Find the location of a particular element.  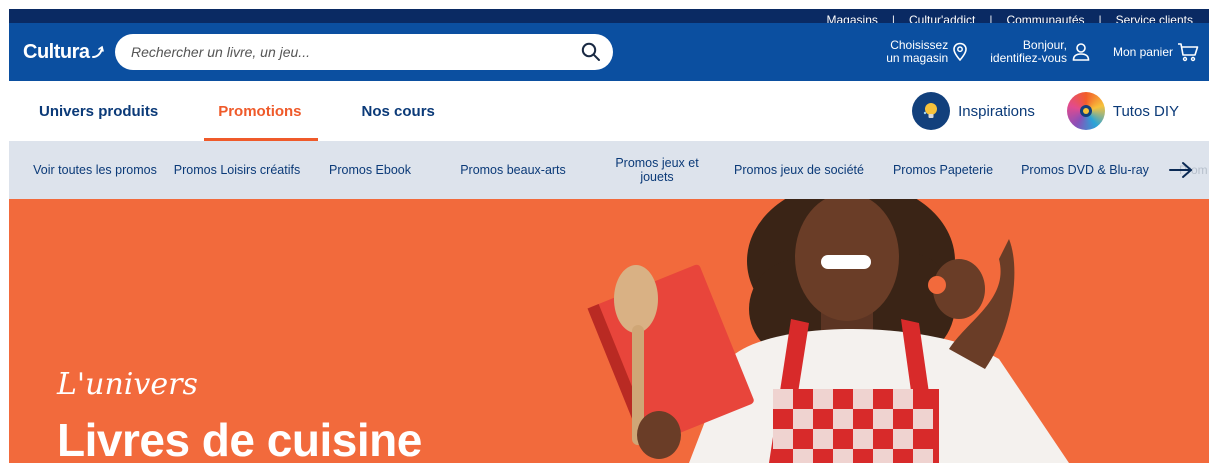

location-pin-icon is located at coordinates (960, 52).